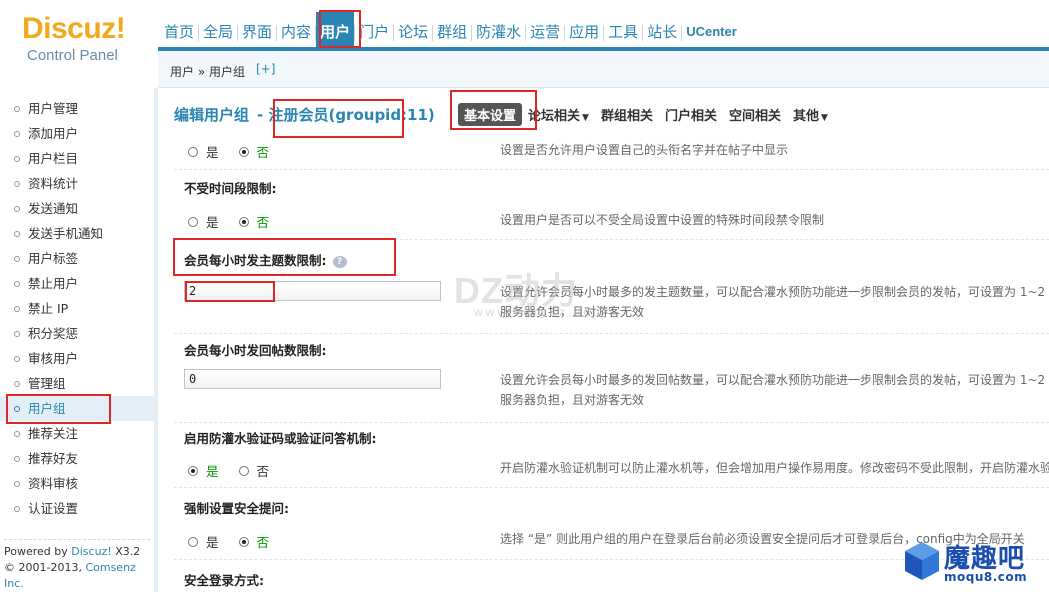  What do you see at coordinates (810, 114) in the screenshot?
I see `tab-other: 其他 ▼` at bounding box center [810, 114].